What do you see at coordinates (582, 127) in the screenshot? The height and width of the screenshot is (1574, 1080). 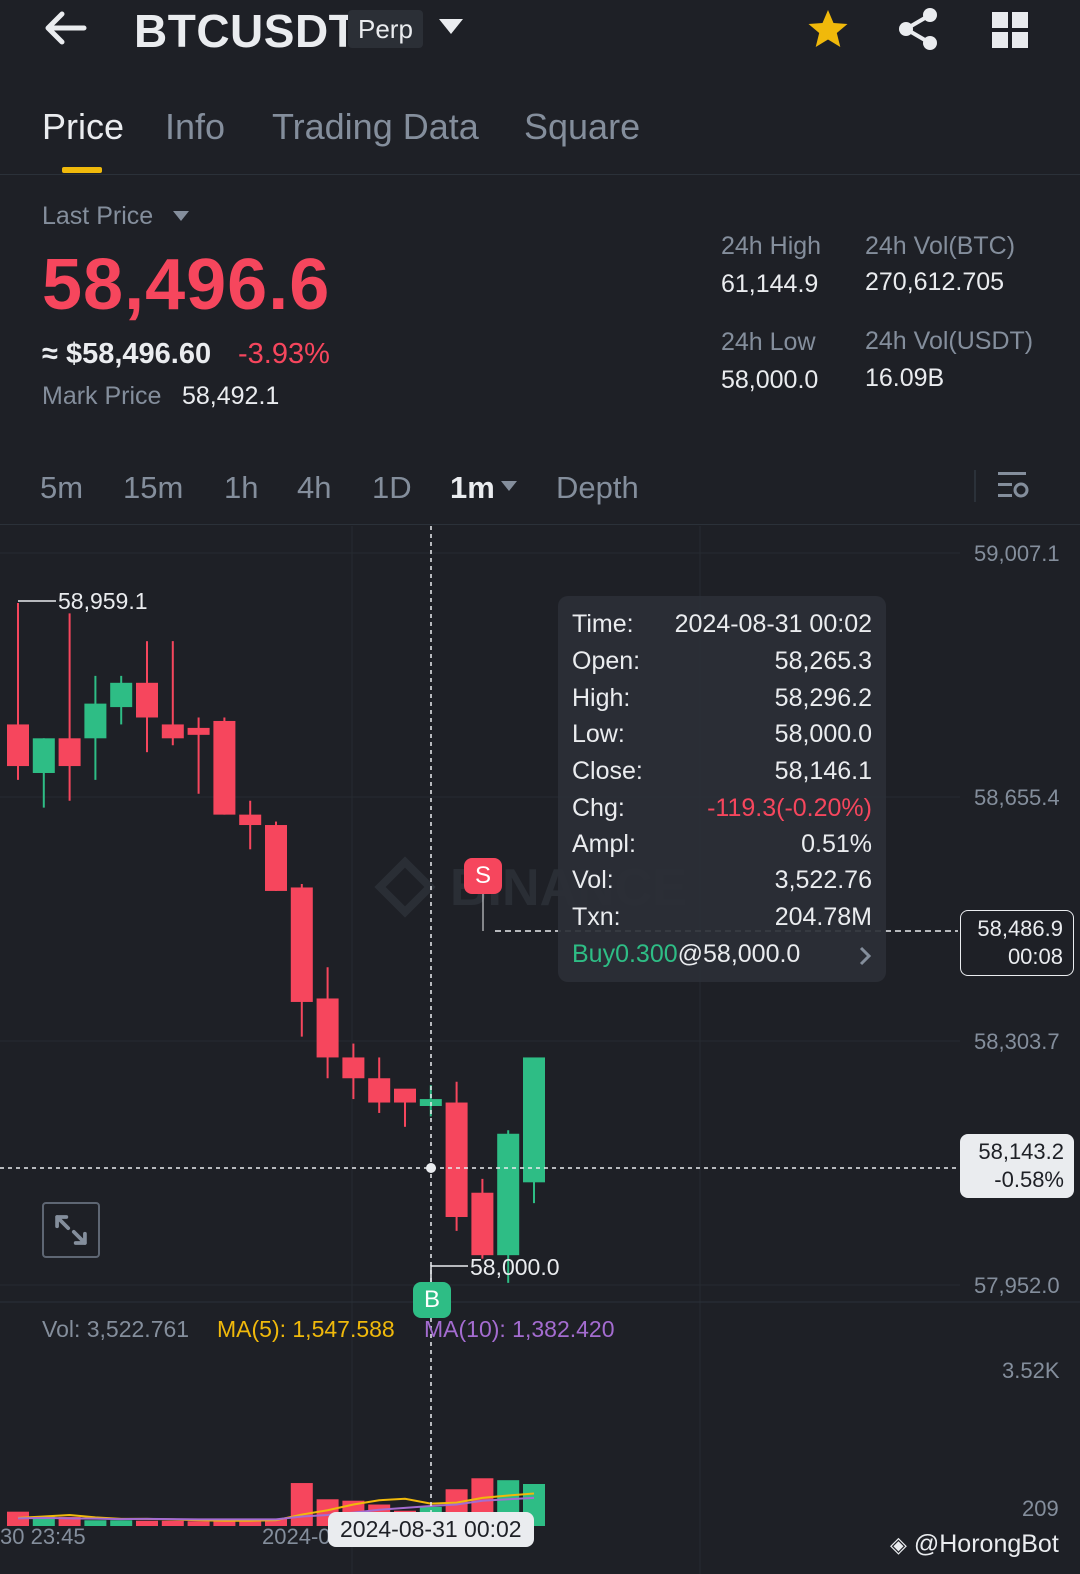 I see `tab-square: Square` at bounding box center [582, 127].